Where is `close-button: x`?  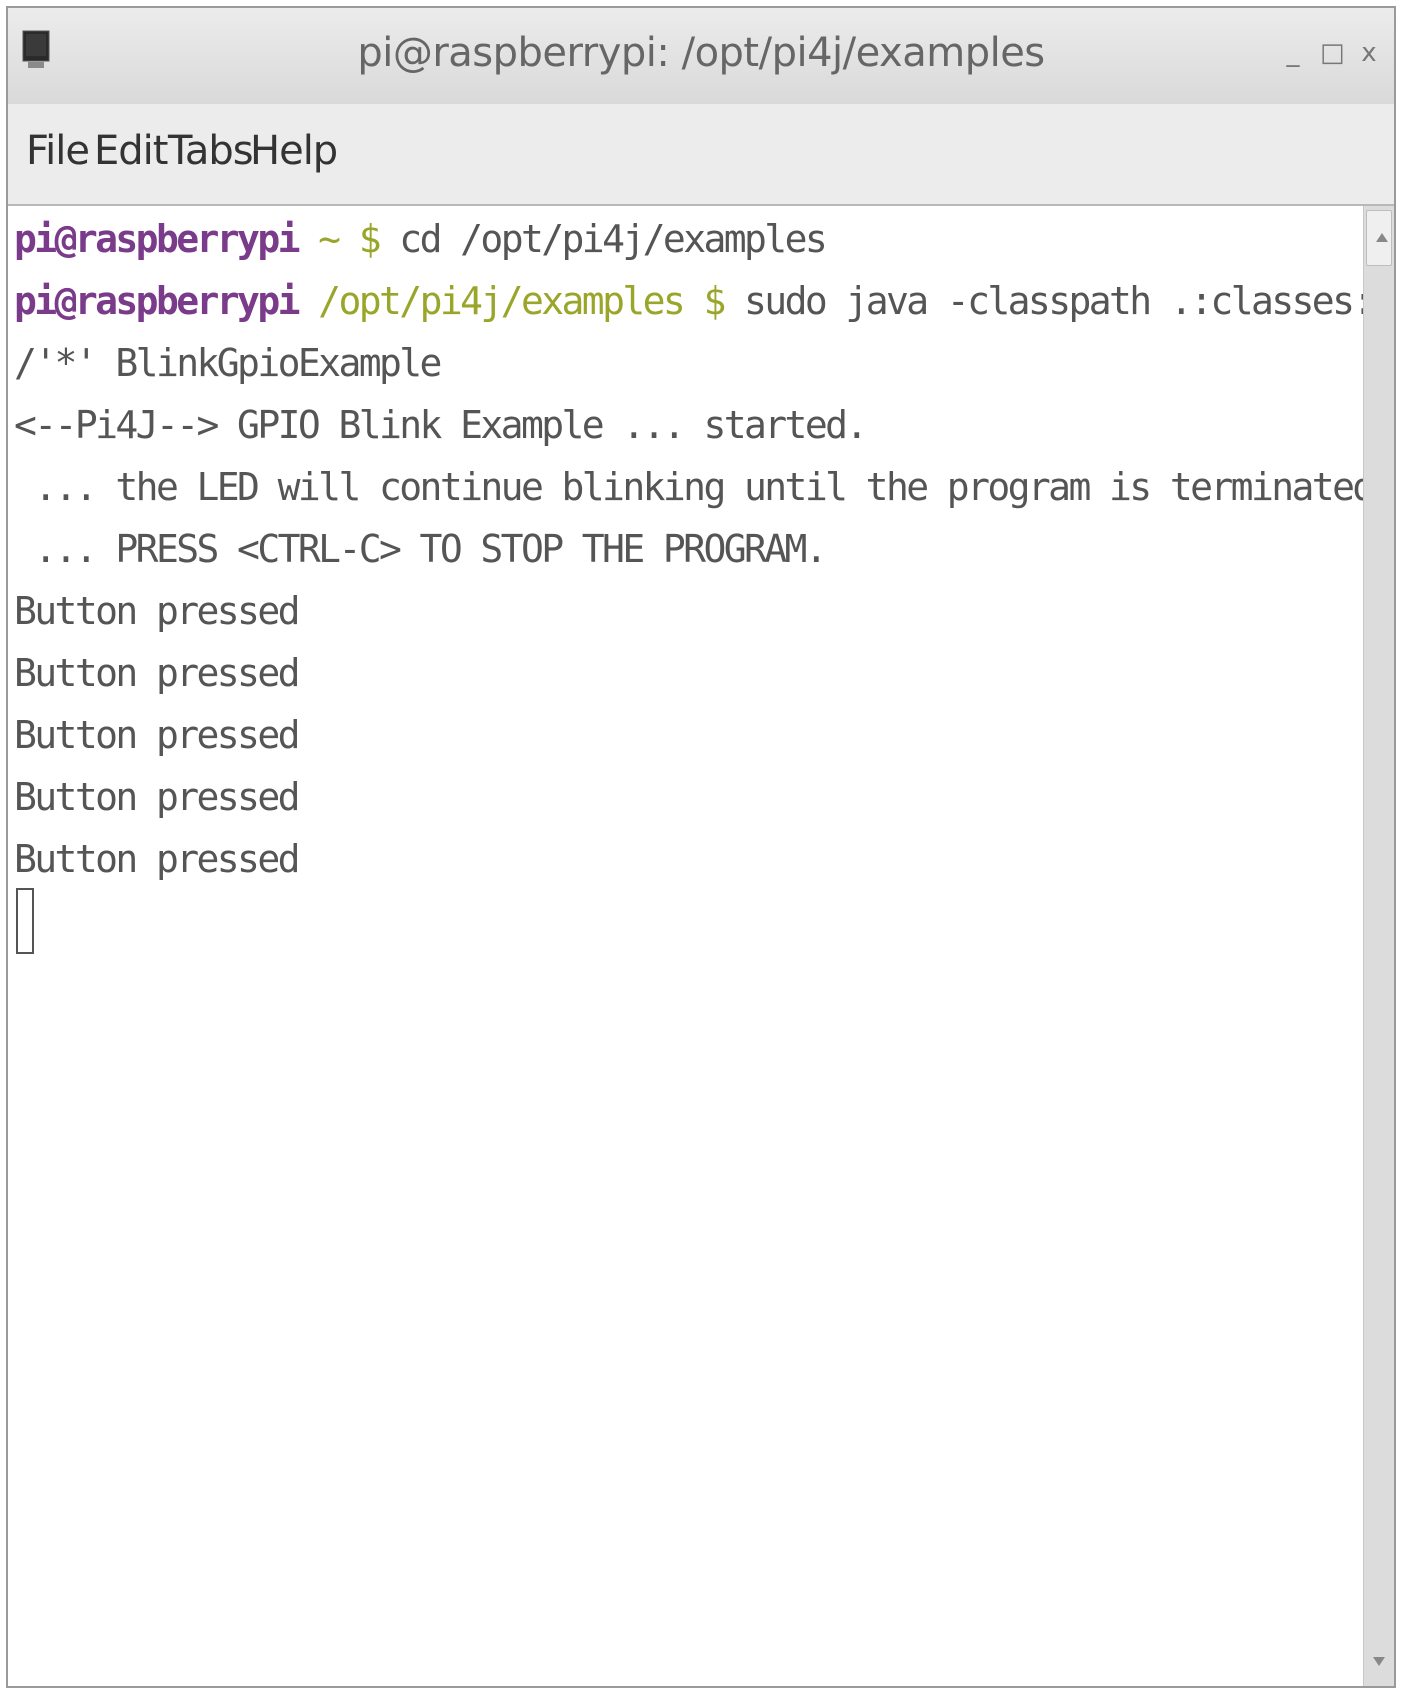 close-button: x is located at coordinates (1369, 53).